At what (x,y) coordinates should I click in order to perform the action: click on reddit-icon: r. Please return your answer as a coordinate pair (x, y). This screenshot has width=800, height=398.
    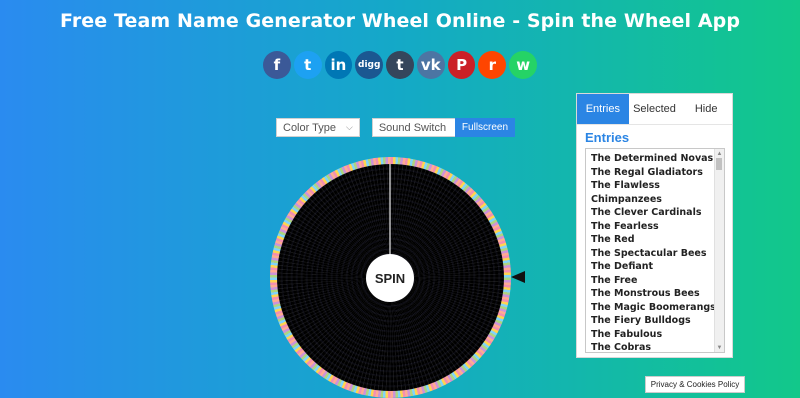
    Looking at the image, I should click on (492, 65).